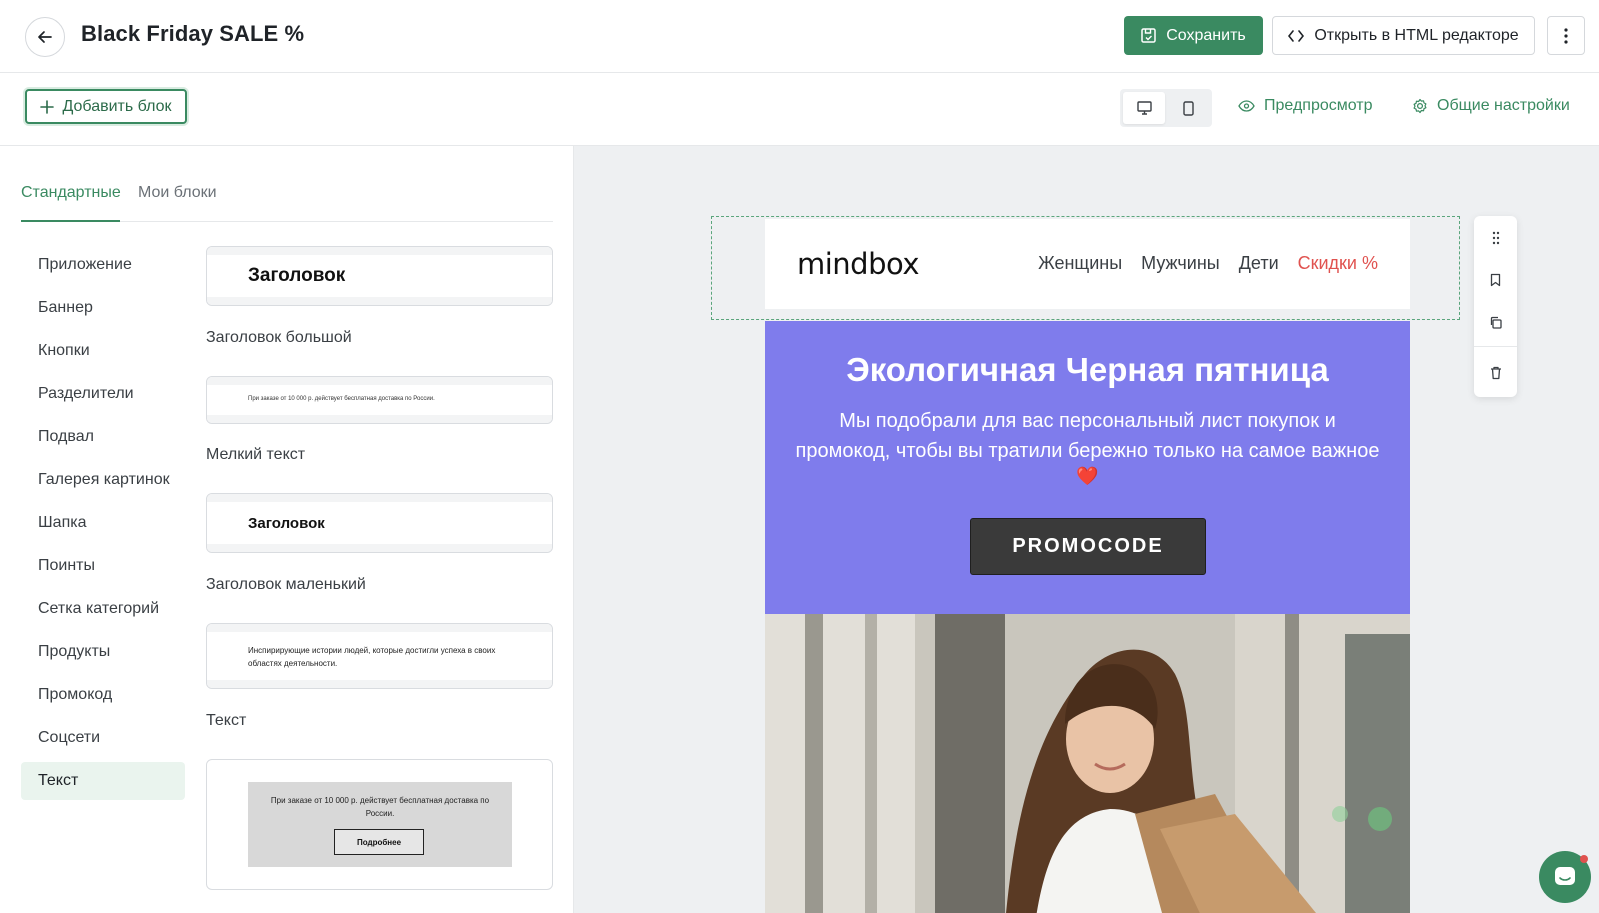 This screenshot has height=913, width=1599. I want to click on desktop-view-button, so click(1144, 108).